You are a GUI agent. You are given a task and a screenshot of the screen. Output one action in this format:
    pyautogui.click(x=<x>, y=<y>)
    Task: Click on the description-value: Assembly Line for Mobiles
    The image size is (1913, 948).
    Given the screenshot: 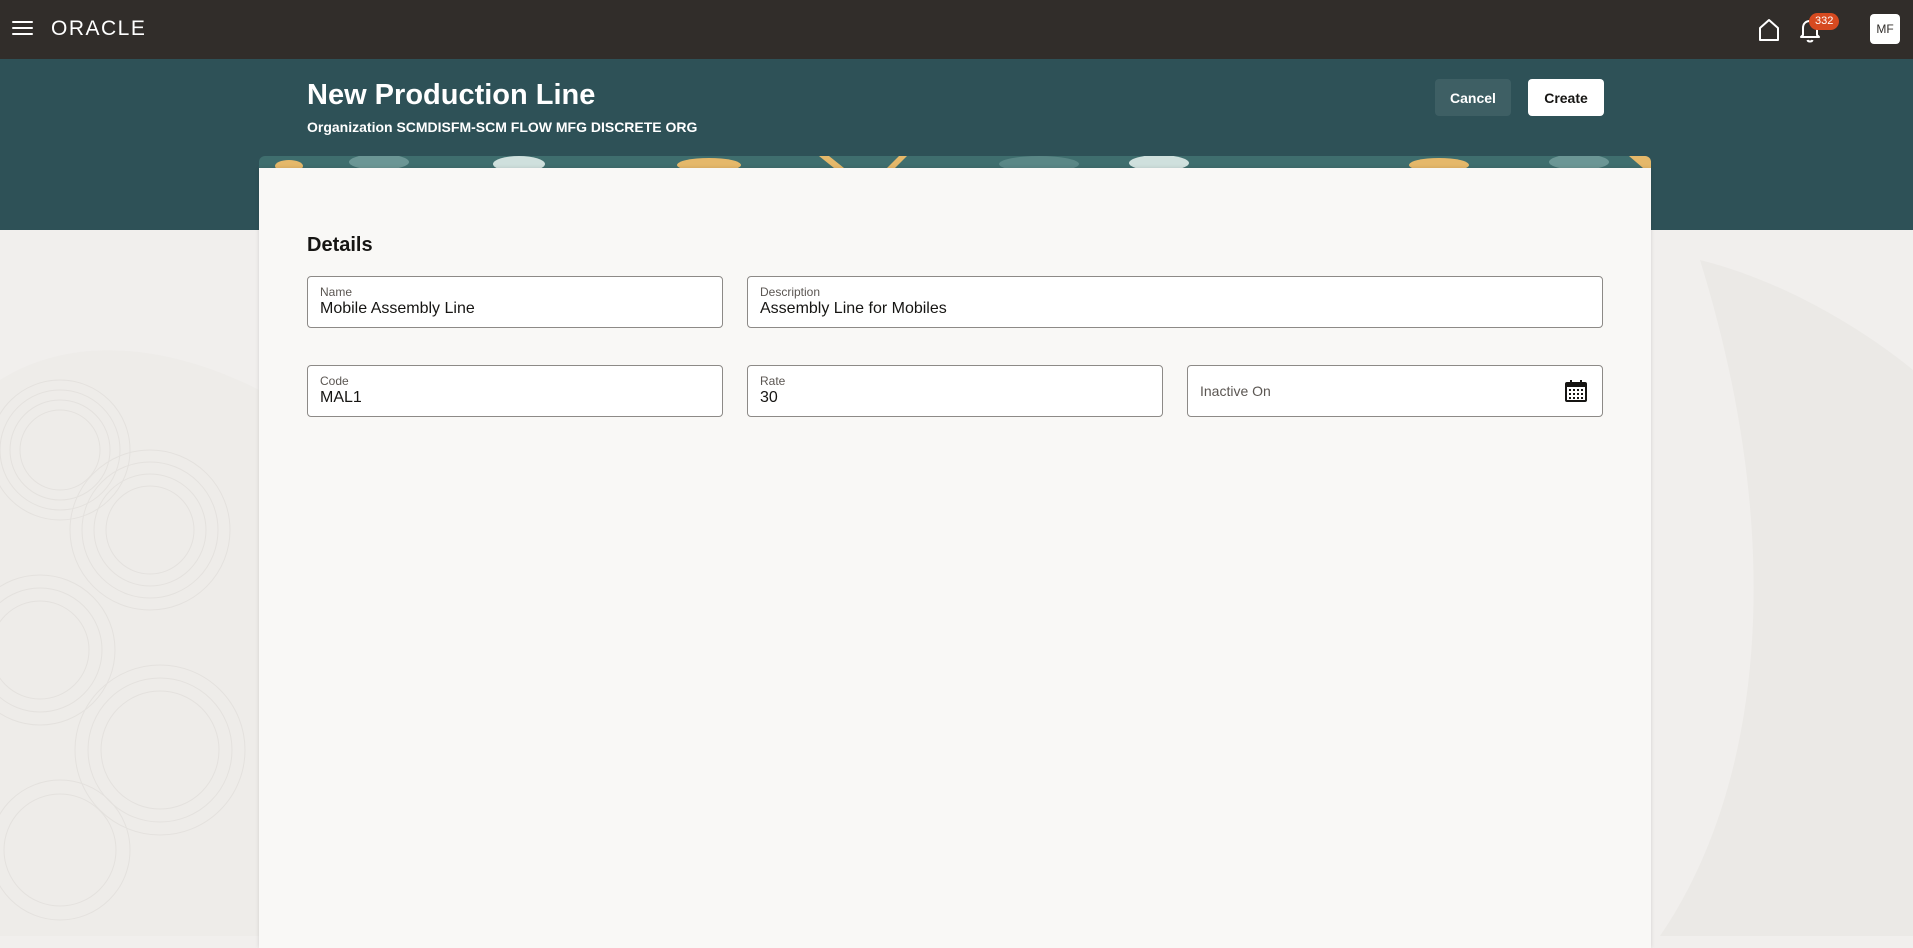 What is the action you would take?
    pyautogui.click(x=853, y=308)
    